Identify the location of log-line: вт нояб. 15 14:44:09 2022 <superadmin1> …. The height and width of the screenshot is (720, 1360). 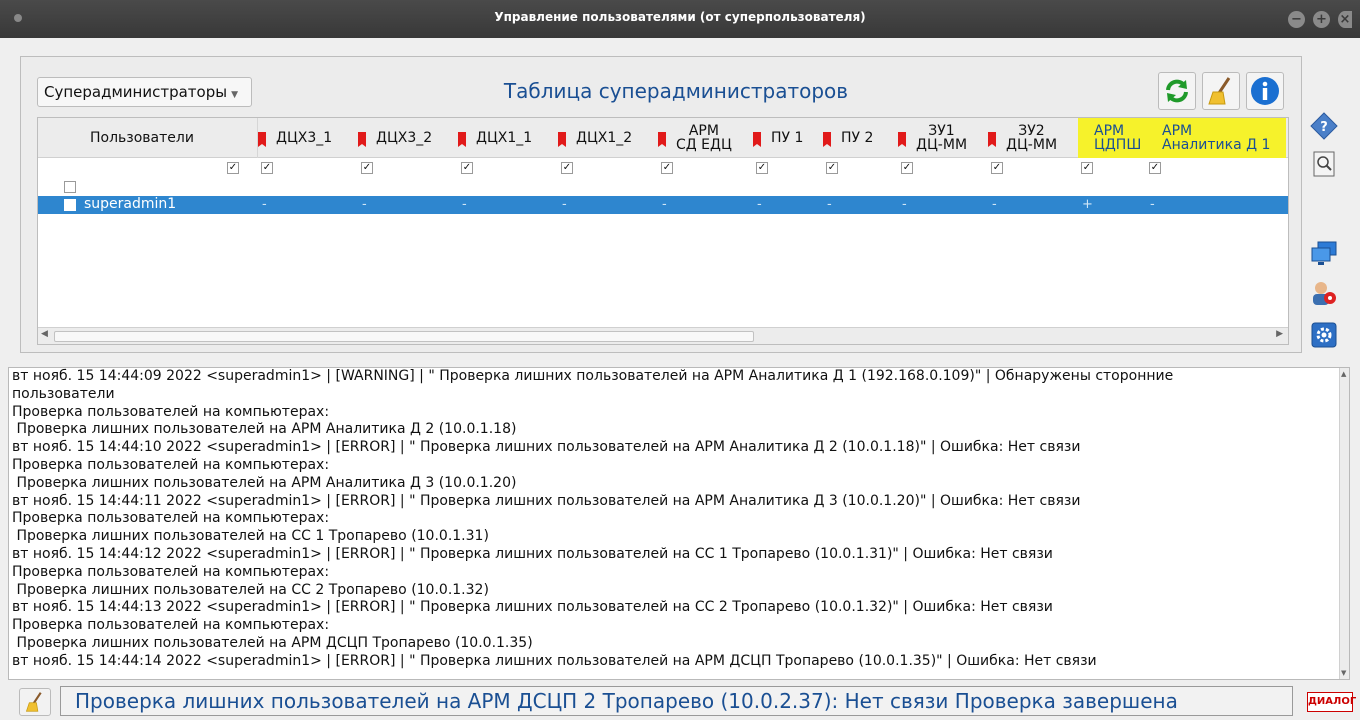
(593, 376).